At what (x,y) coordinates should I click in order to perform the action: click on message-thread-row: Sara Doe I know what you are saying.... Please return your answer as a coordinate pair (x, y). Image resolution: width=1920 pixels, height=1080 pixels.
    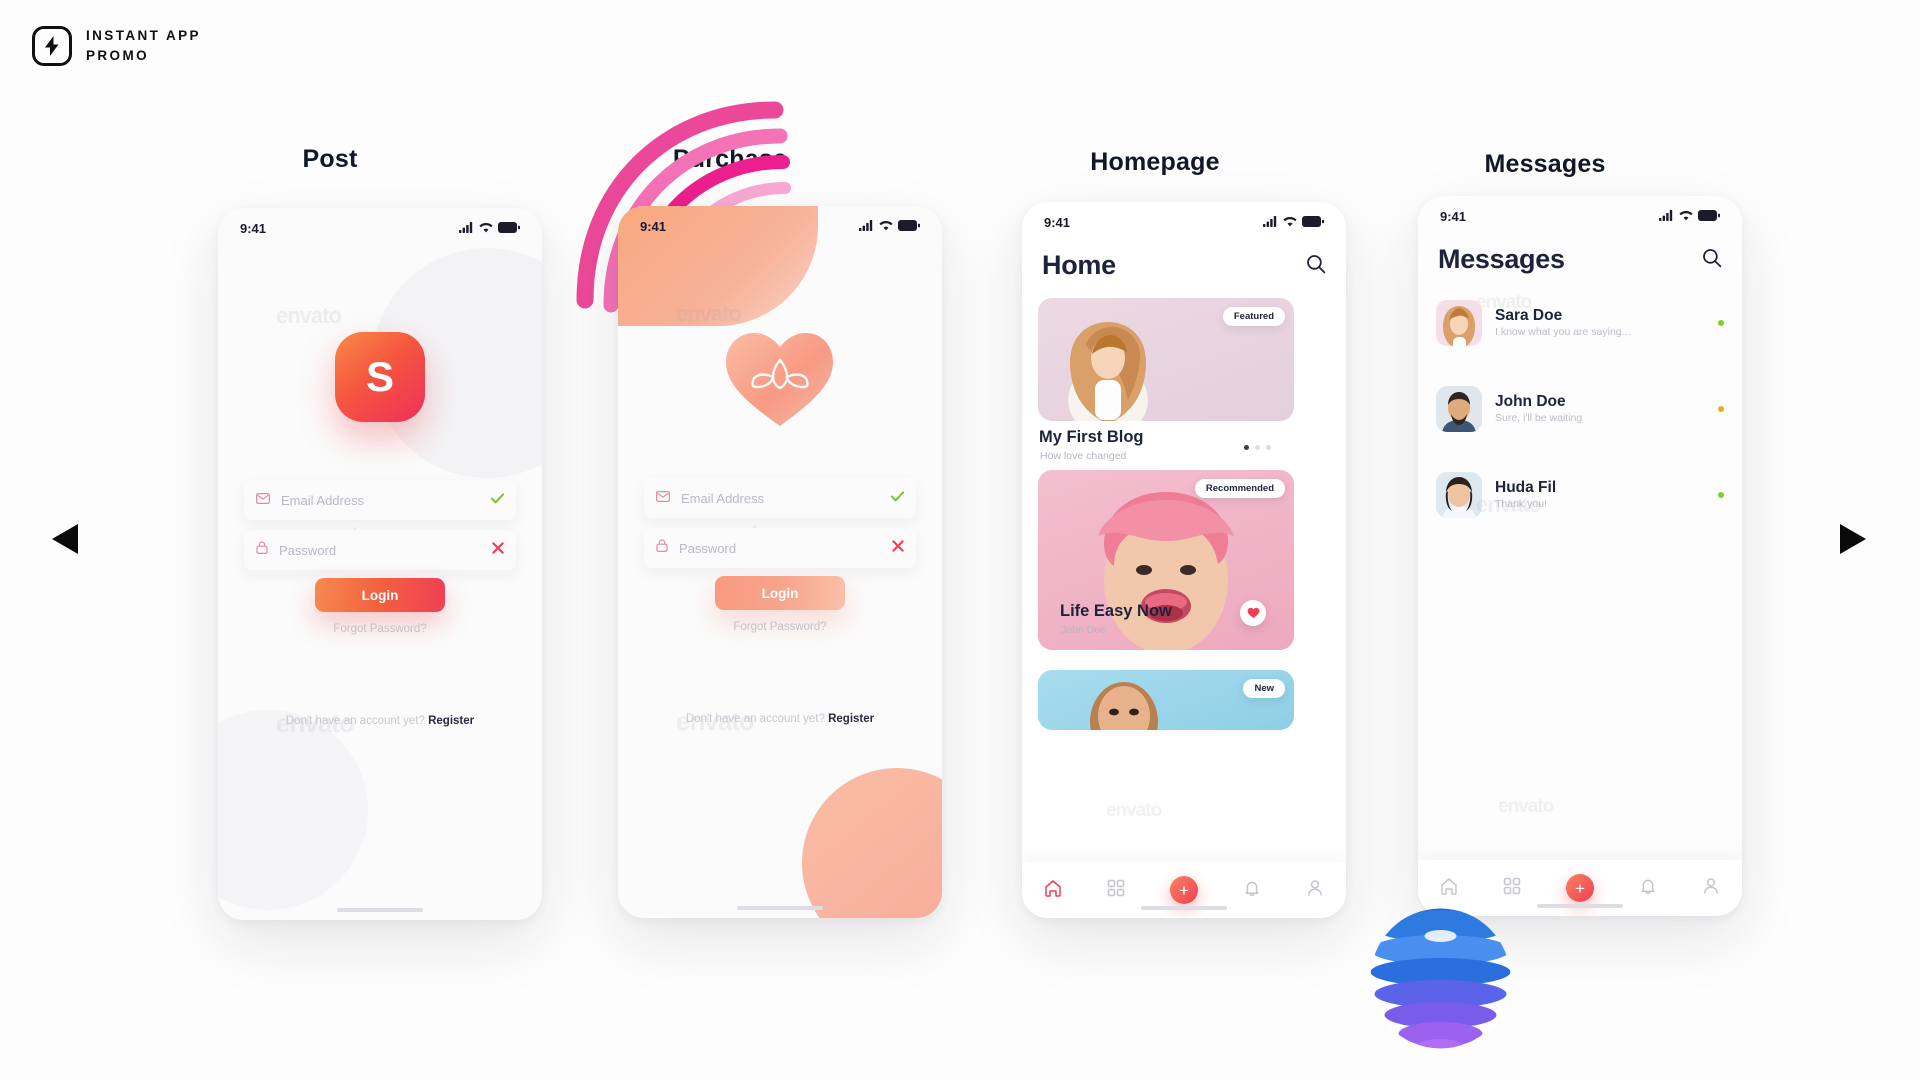
    Looking at the image, I should click on (1580, 323).